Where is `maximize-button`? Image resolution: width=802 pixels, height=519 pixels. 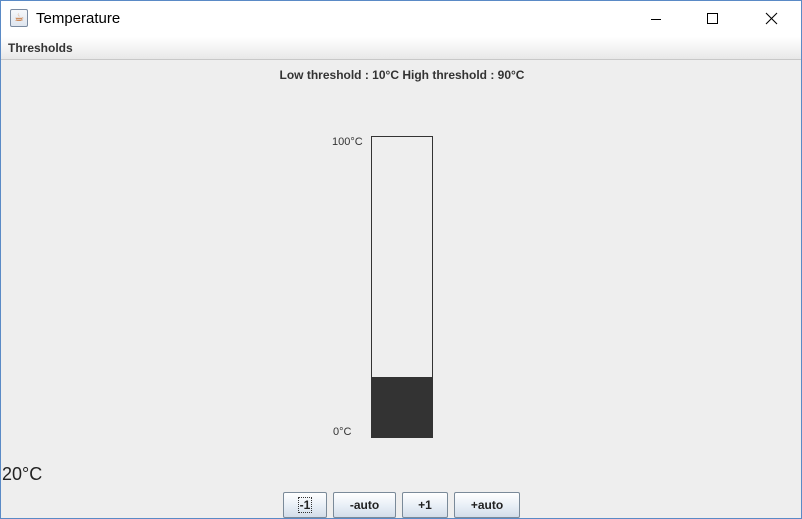
maximize-button is located at coordinates (712, 19).